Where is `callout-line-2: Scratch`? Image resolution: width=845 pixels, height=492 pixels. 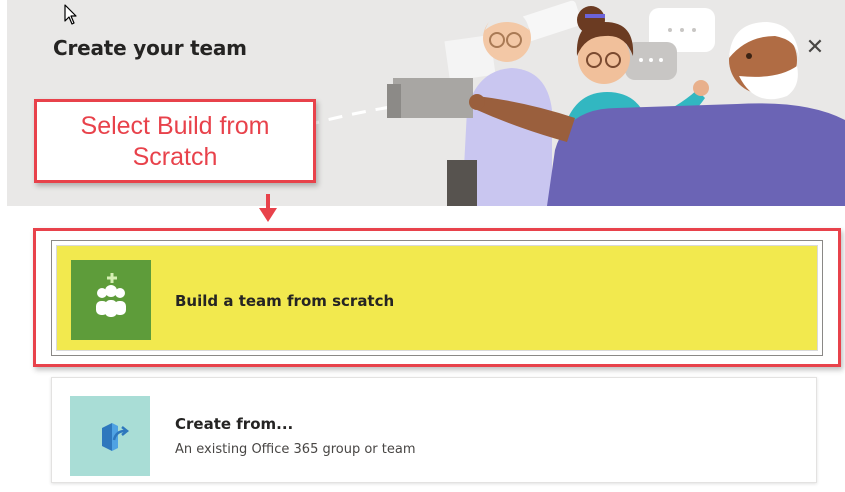
callout-line-2: Scratch is located at coordinates (175, 157).